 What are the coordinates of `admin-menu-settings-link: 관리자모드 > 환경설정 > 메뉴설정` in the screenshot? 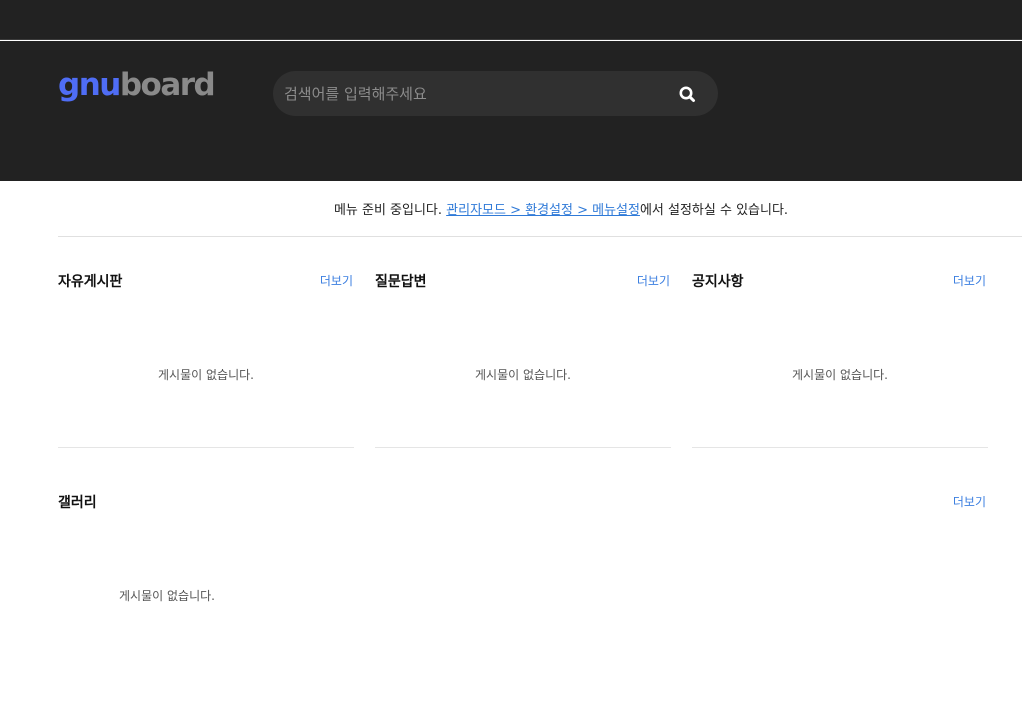 It's located at (543, 208).